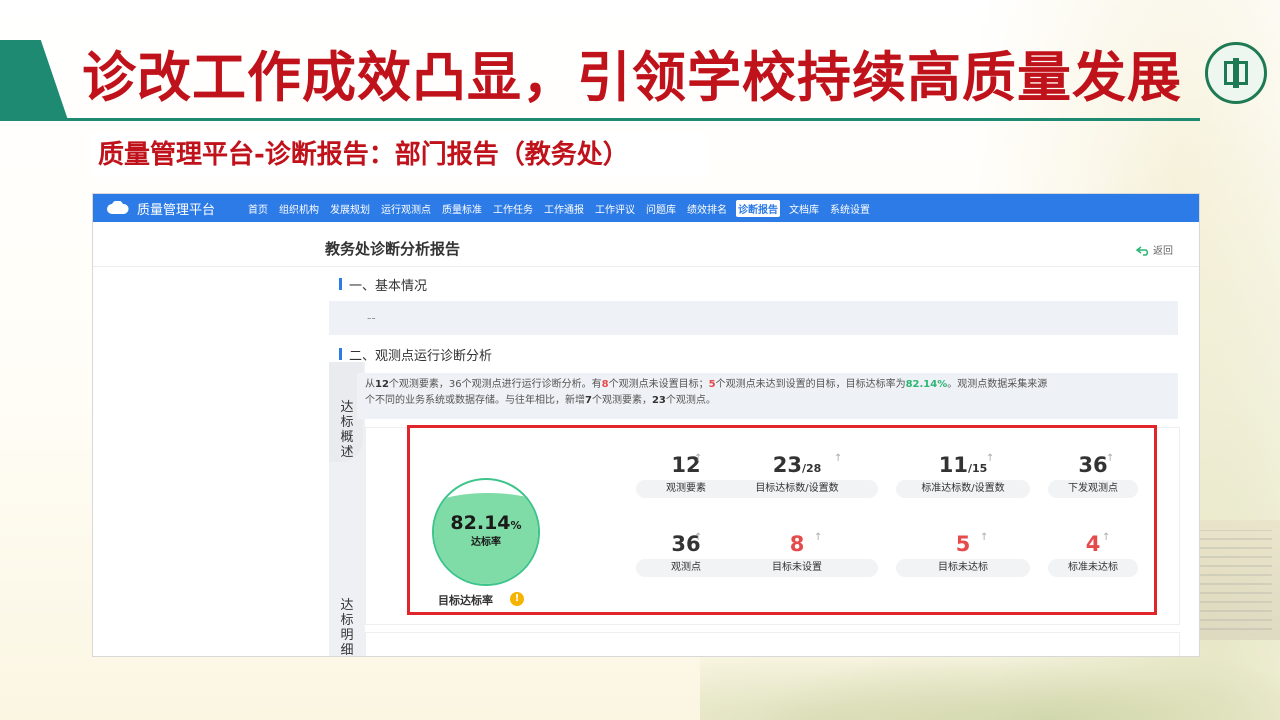 The width and height of the screenshot is (1280, 720). Describe the element at coordinates (393, 249) in the screenshot. I see `report-title: 教务处诊断分析报告` at that location.